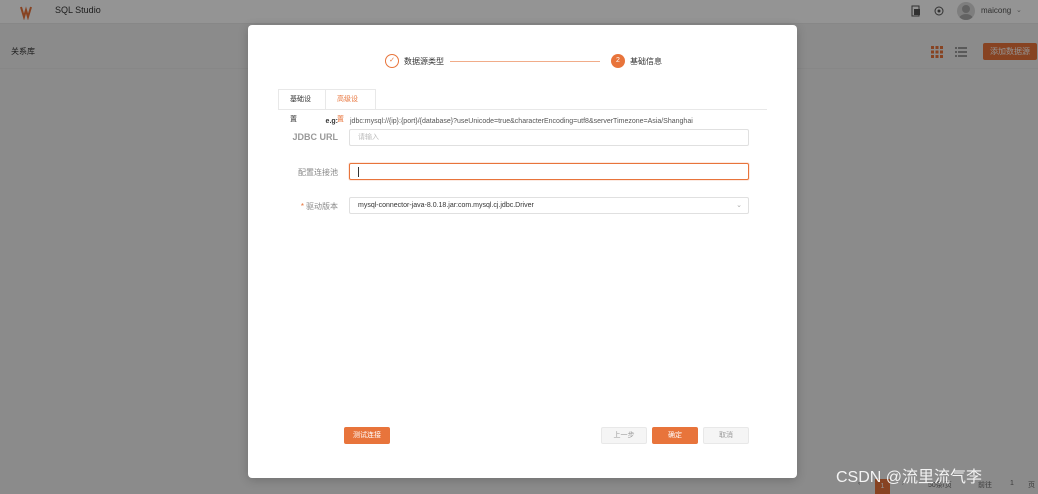  Describe the element at coordinates (909, 477) in the screenshot. I see `watermark: CSDN @流里流气李` at that location.